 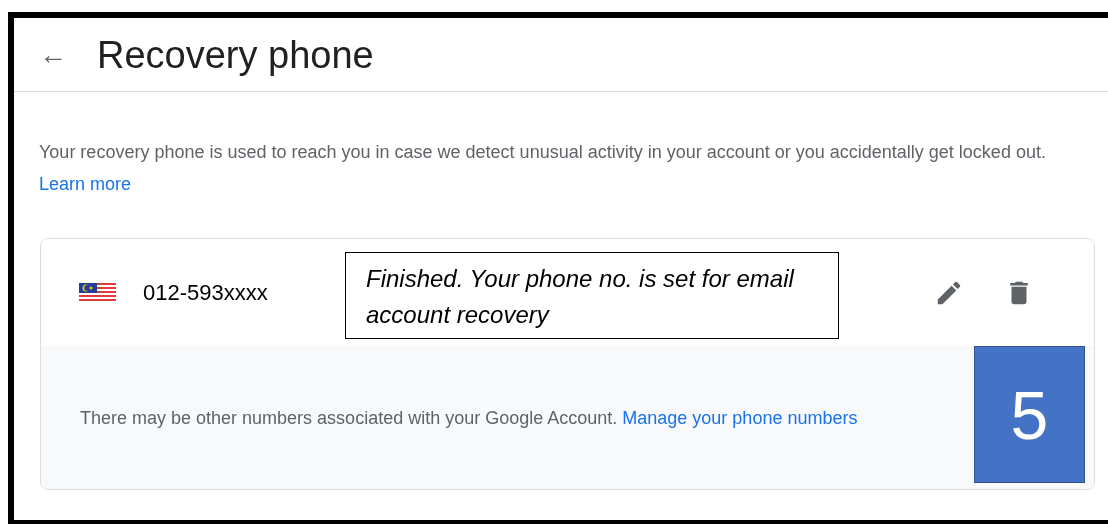 What do you see at coordinates (205, 293) in the screenshot?
I see `phone-number: 012-593xxxx` at bounding box center [205, 293].